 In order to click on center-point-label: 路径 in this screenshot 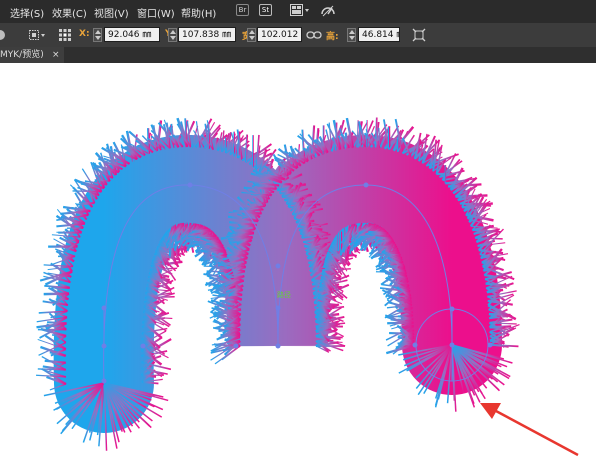, I will do `click(284, 294)`.